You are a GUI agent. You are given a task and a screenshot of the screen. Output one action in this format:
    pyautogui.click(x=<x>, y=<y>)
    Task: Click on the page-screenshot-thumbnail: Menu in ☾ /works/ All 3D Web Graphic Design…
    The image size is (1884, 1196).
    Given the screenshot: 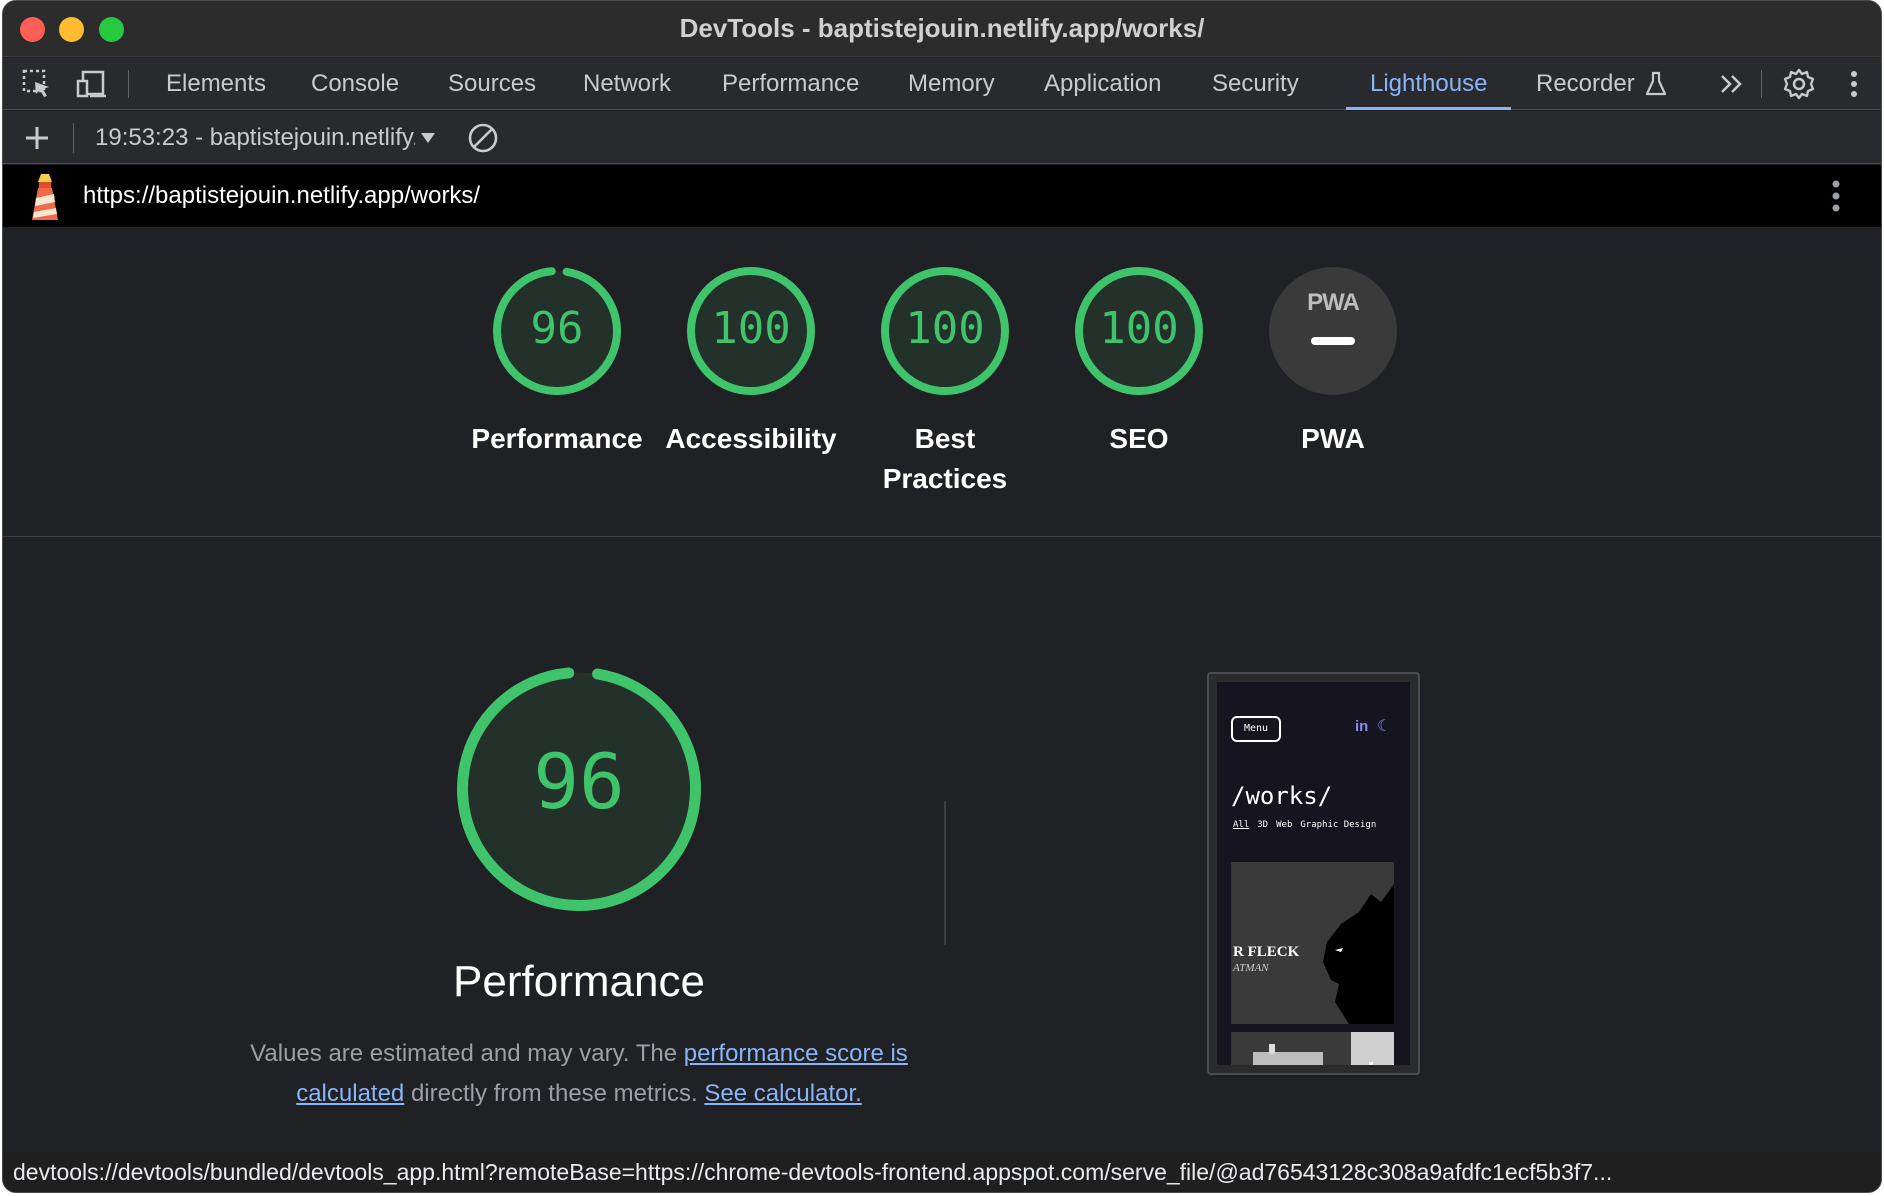 What is the action you would take?
    pyautogui.click(x=1313, y=873)
    